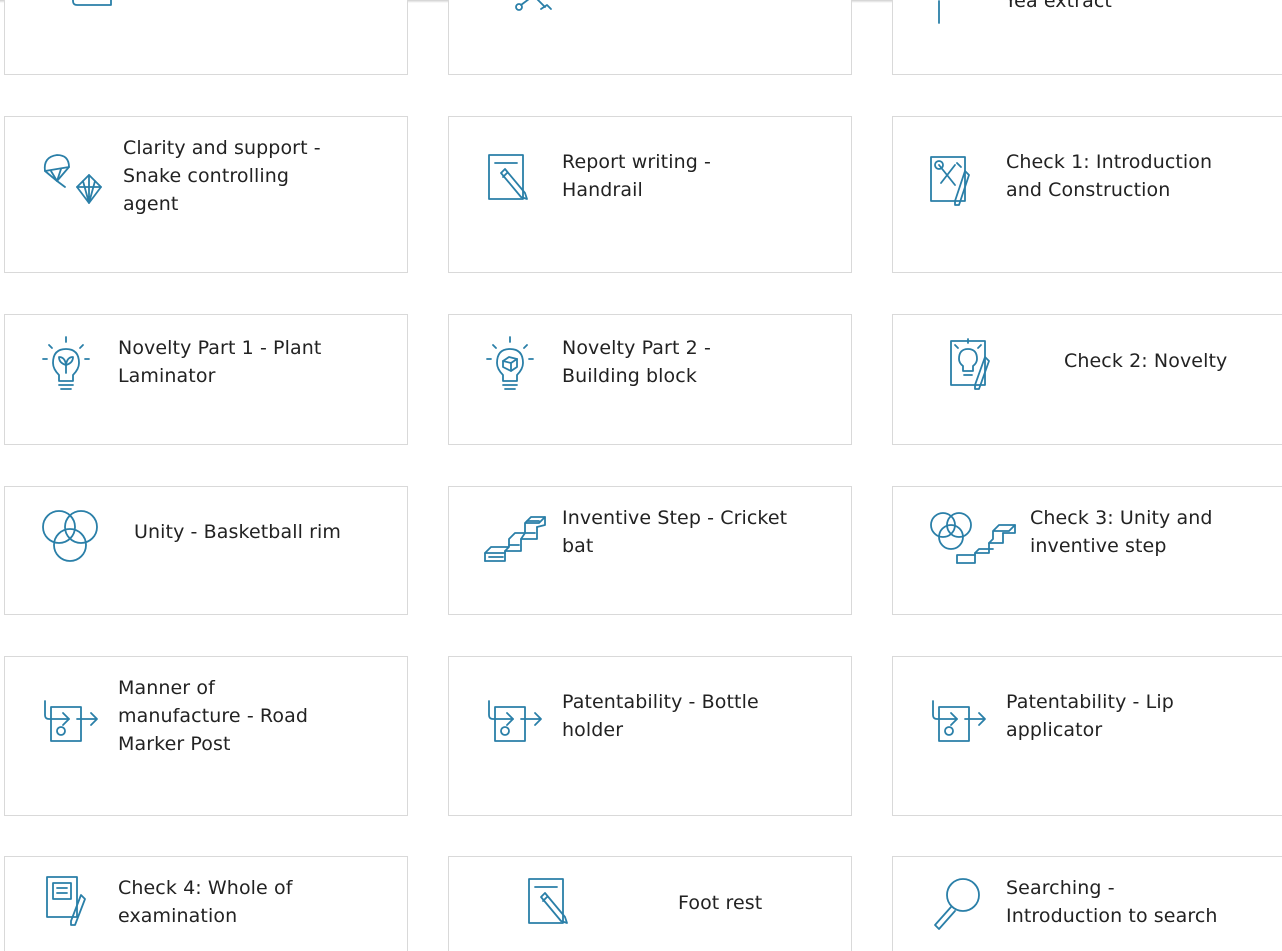 The image size is (1282, 951). What do you see at coordinates (720, 903) in the screenshot?
I see `module-label: Foot rest` at bounding box center [720, 903].